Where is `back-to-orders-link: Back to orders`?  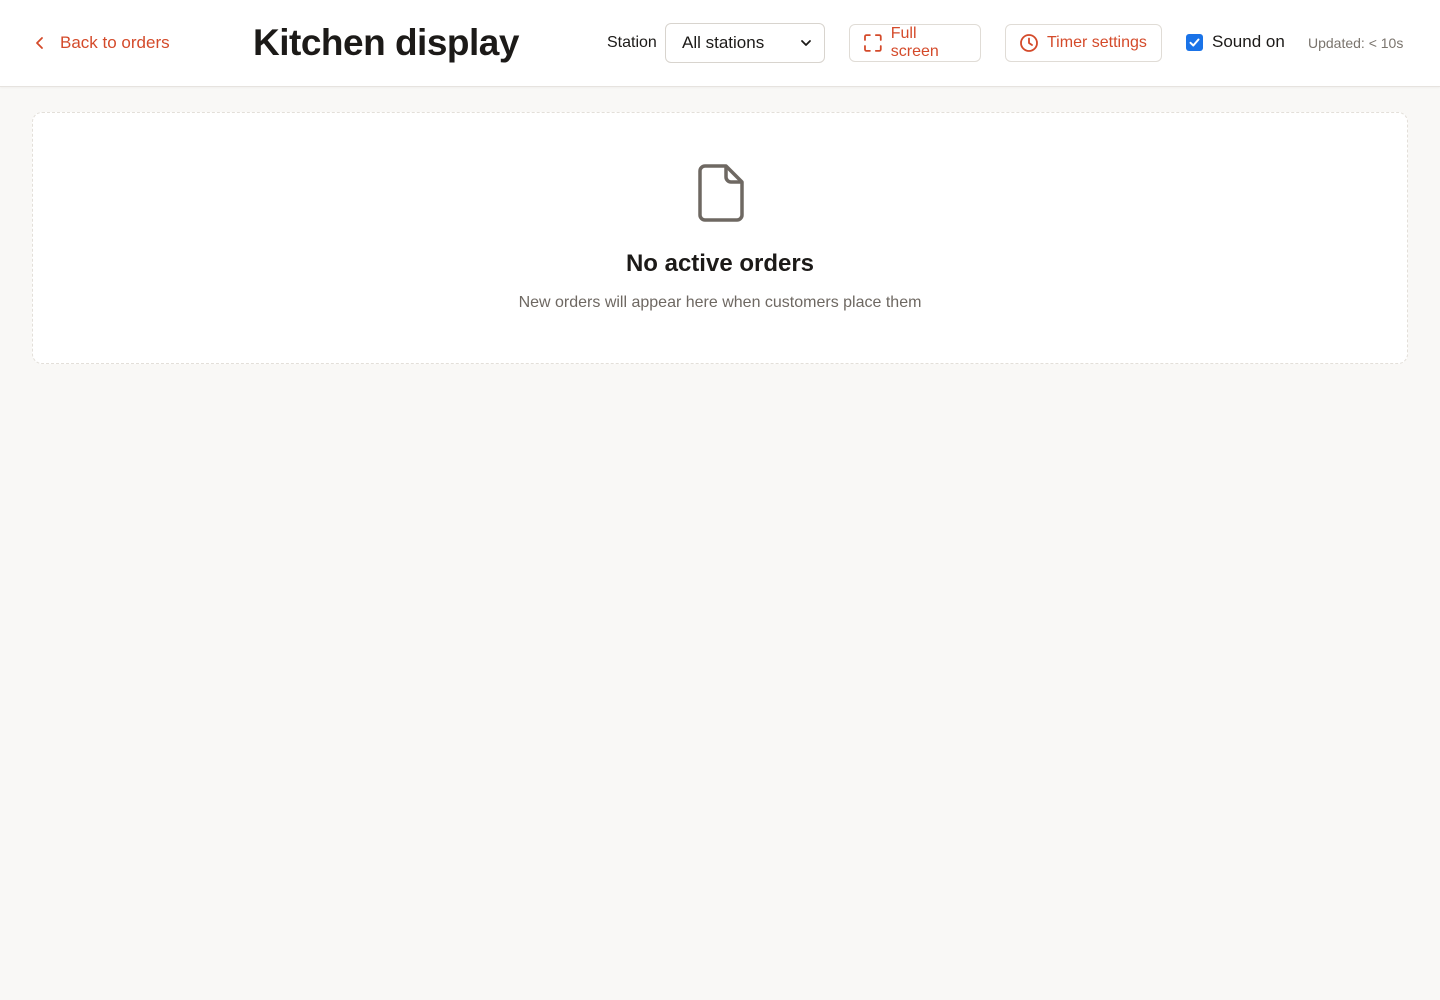
back-to-orders-link: Back to orders is located at coordinates (101, 43).